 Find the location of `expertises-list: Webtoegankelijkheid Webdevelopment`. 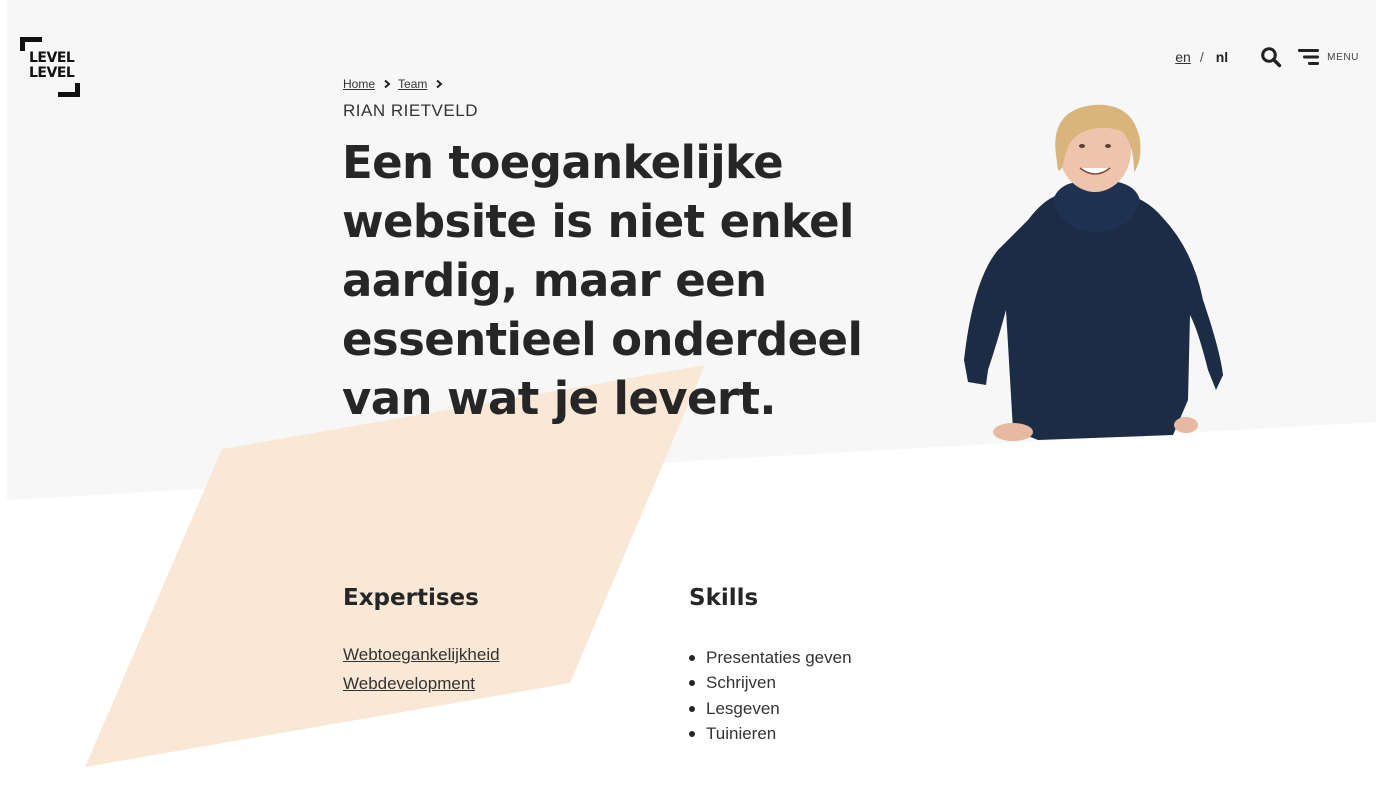

expertises-list: Webtoegankelijkheid Webdevelopment is located at coordinates (421, 673).